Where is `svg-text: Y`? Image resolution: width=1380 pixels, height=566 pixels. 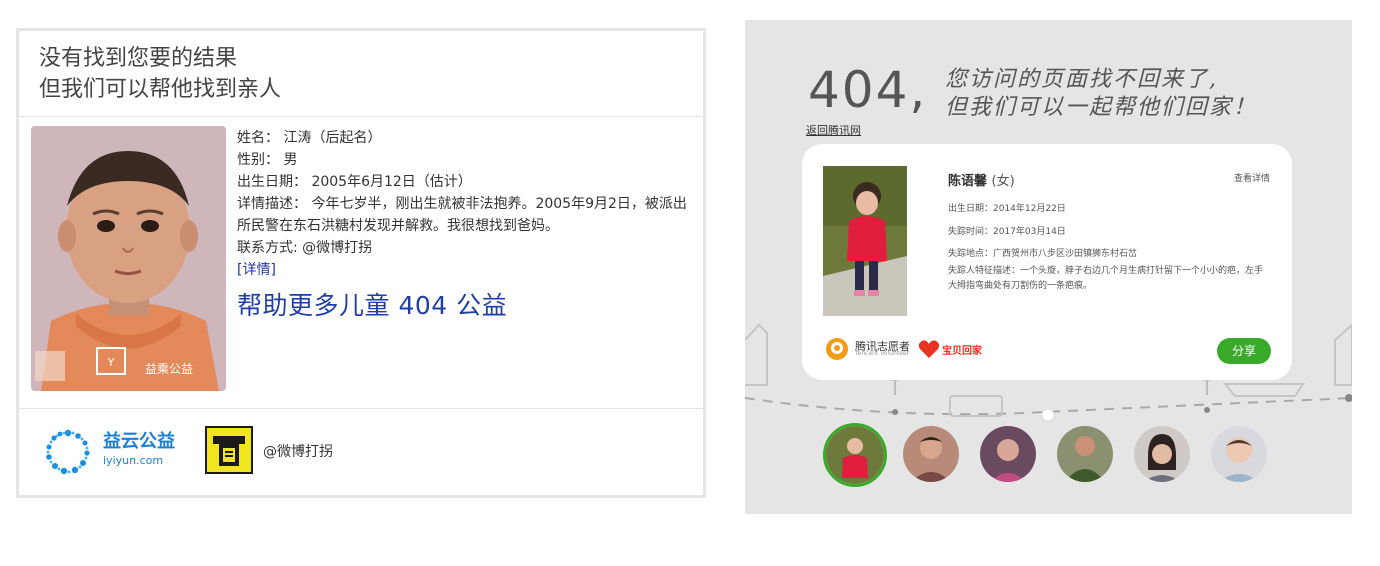
svg-text: Y is located at coordinates (111, 362).